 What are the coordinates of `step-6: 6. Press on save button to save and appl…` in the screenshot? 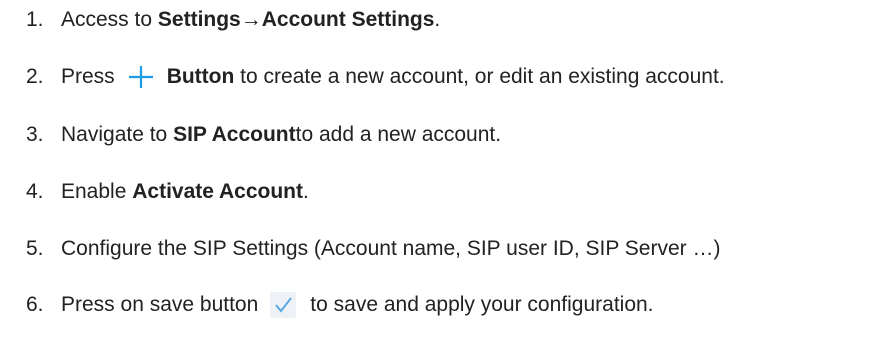 It's located at (461, 305).